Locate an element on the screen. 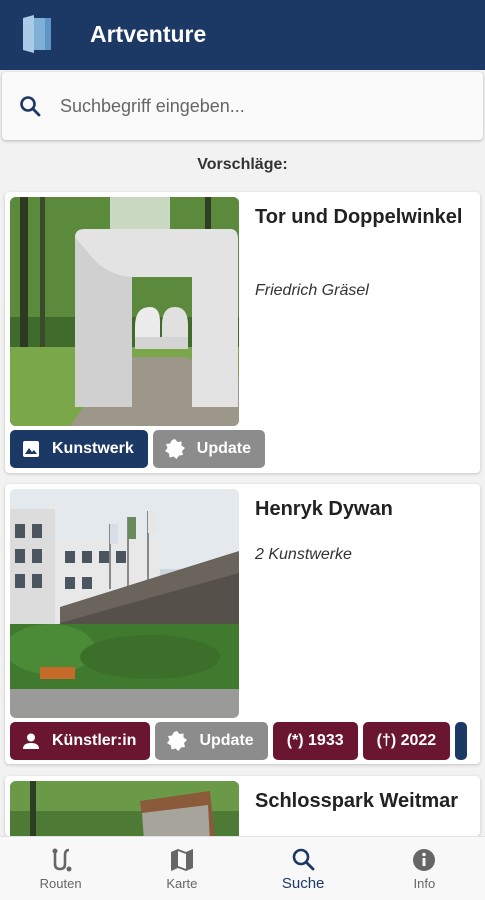  location-image is located at coordinates (124, 808).